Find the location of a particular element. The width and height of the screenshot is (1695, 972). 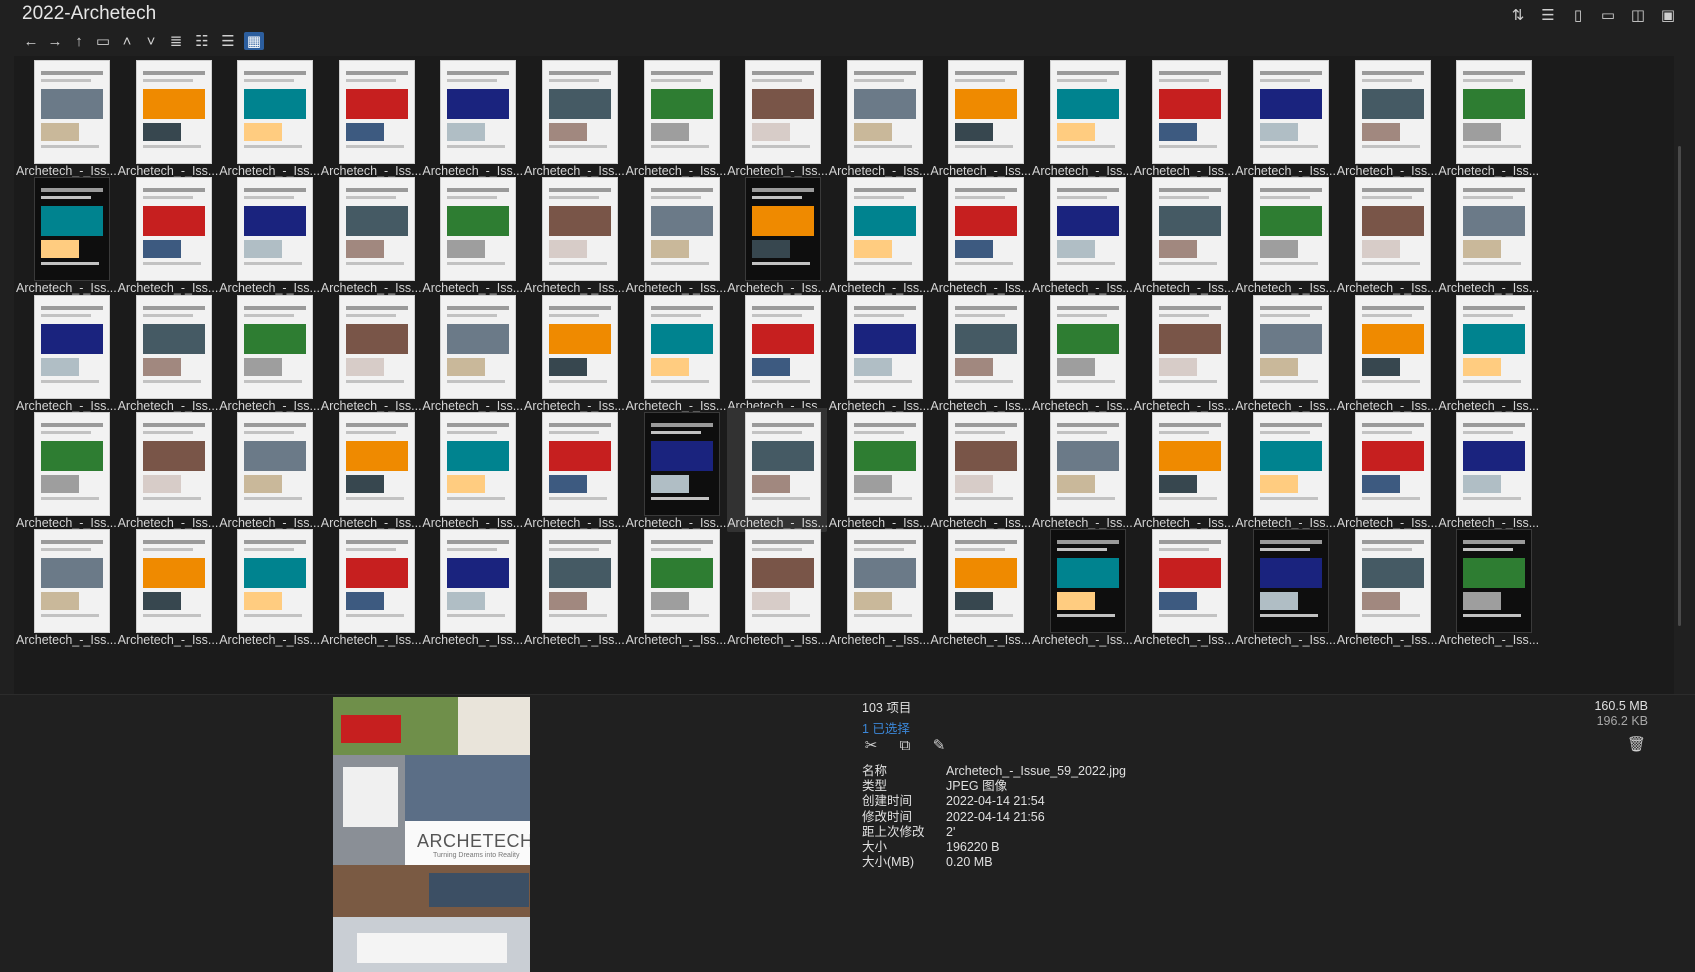

selected-count: 1 已选择 is located at coordinates (886, 727).